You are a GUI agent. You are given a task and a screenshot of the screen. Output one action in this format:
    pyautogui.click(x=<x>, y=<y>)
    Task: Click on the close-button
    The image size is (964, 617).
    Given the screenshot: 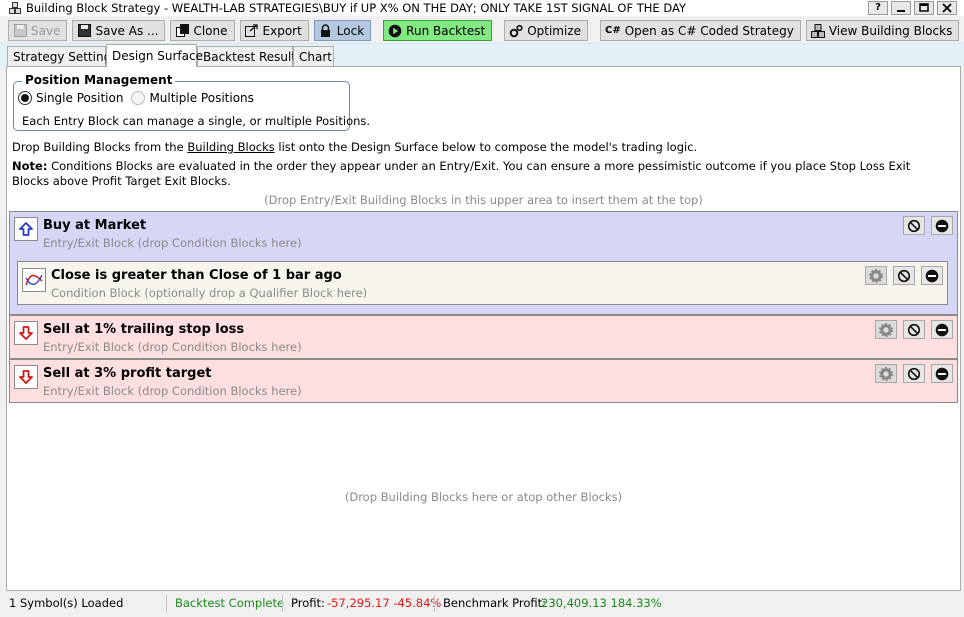 What is the action you would take?
    pyautogui.click(x=947, y=8)
    